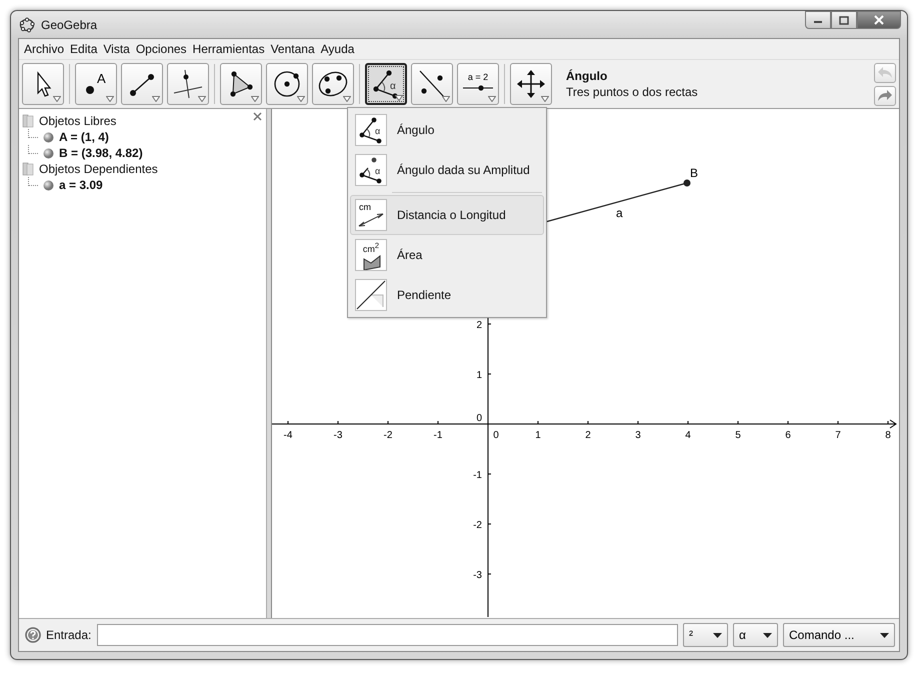 Image resolution: width=923 pixels, height=673 pixels. I want to click on input-label: Entrada:, so click(69, 635).